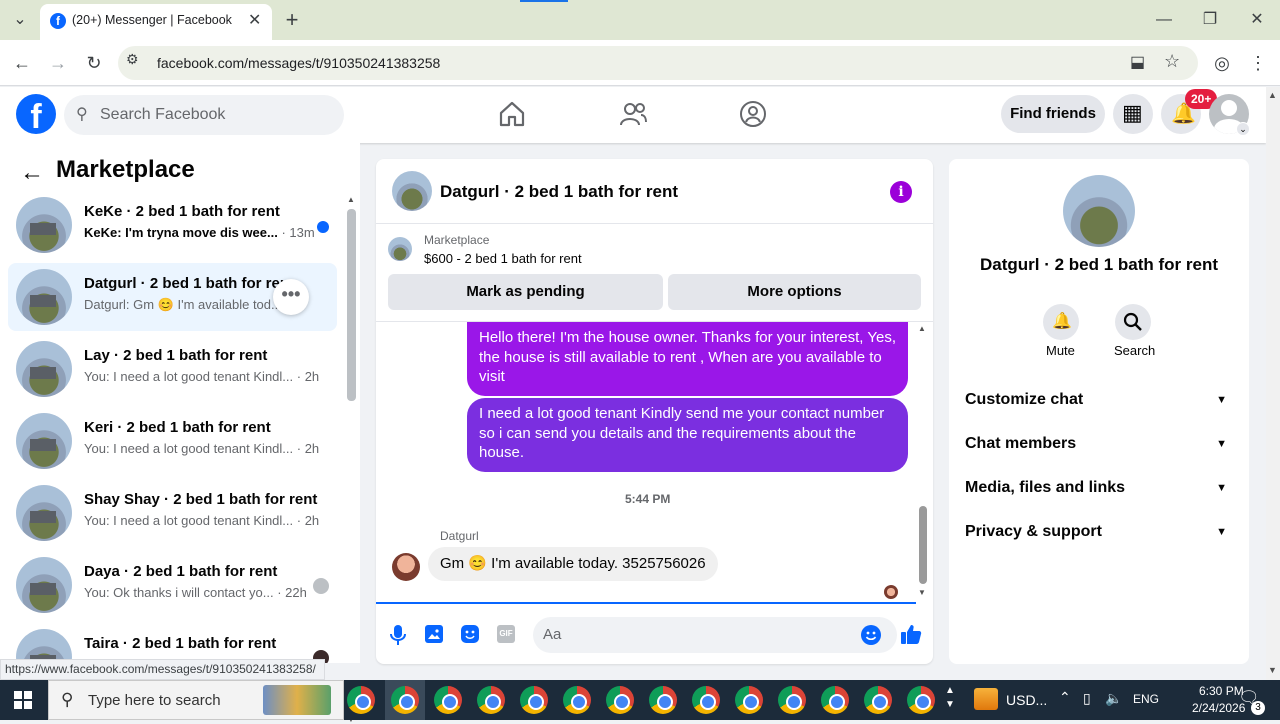 The height and width of the screenshot is (724, 1280). What do you see at coordinates (950, 698) in the screenshot?
I see `taskbar-scroll-arrows-icon: ▲ ▼` at bounding box center [950, 698].